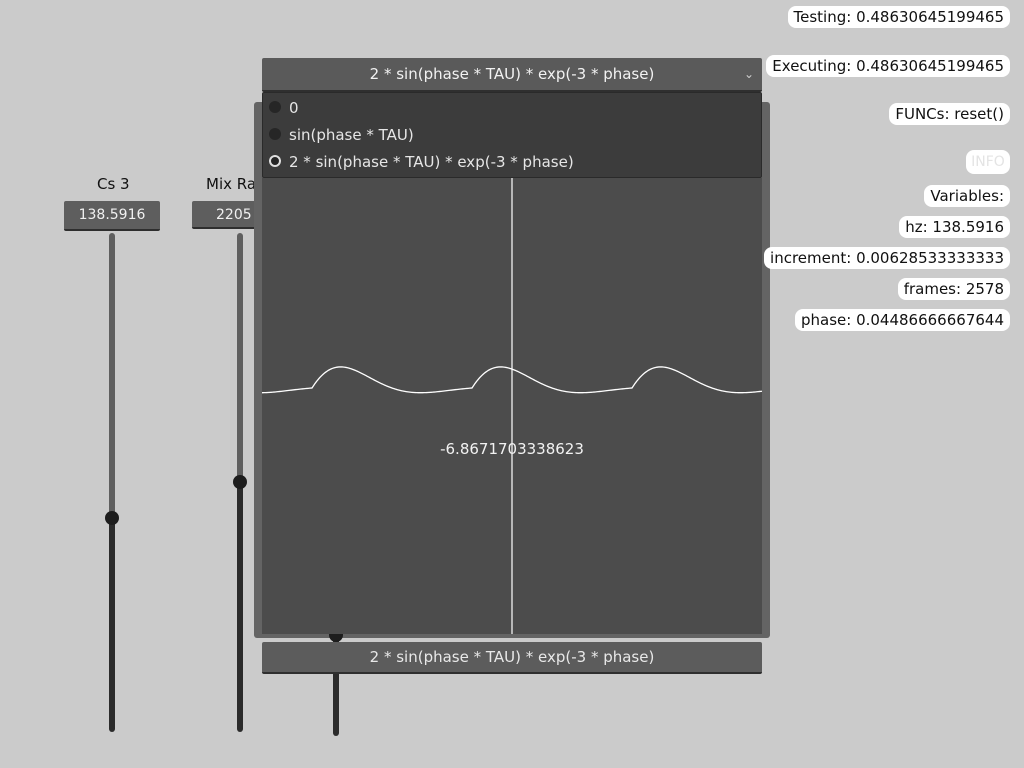 The width and height of the screenshot is (1024, 768). What do you see at coordinates (240, 607) in the screenshot?
I see `slider-track-lower-mix-rate` at bounding box center [240, 607].